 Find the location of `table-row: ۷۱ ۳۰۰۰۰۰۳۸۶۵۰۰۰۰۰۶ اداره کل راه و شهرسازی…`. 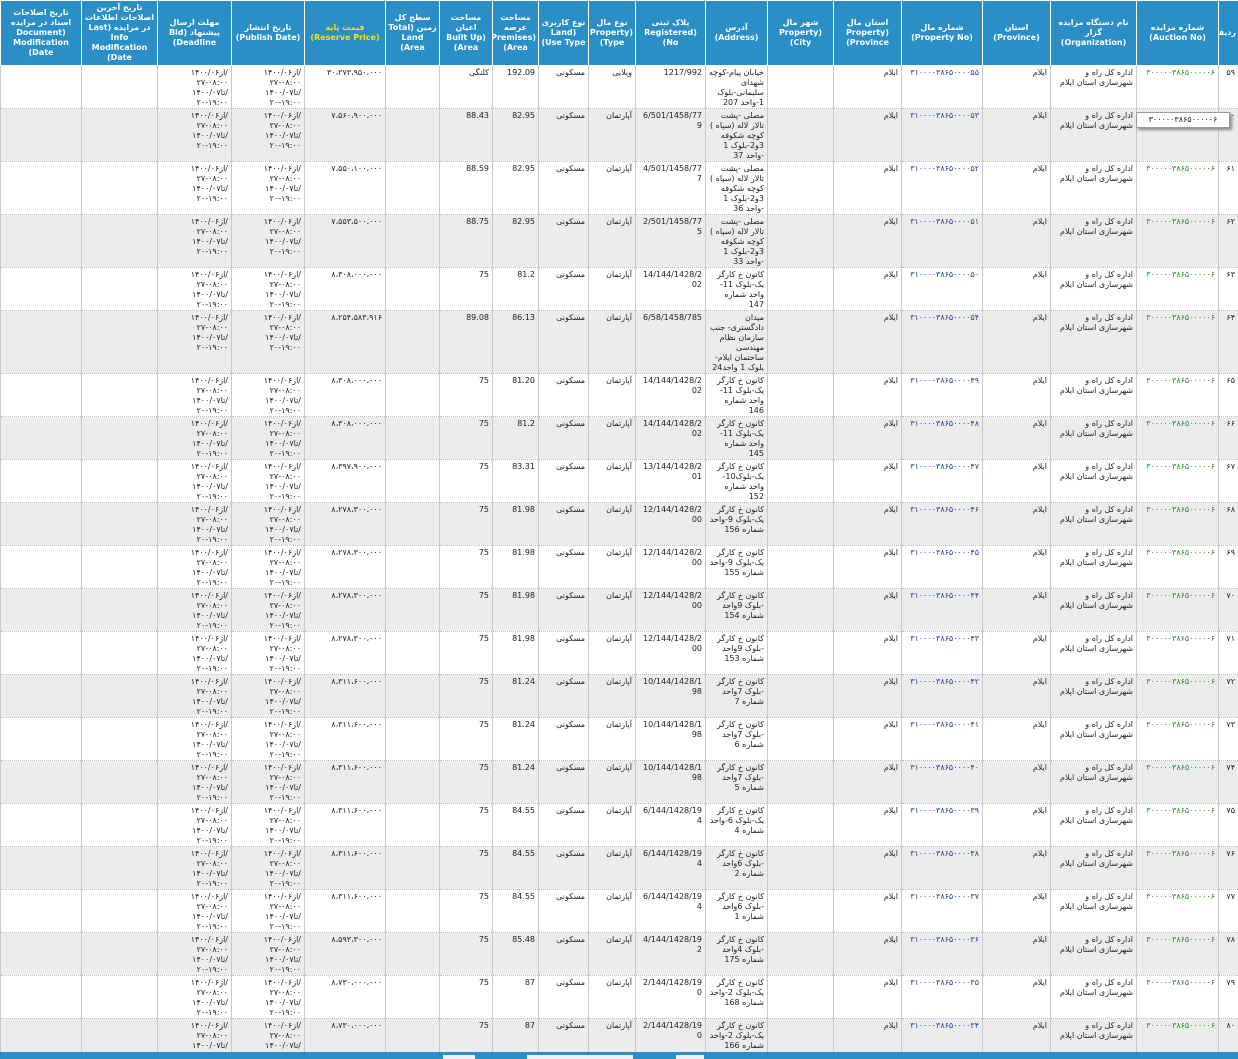

table-row: ۷۱ ۳۰۰۰۰۰۳۸۶۵۰۰۰۰۰۶ اداره کل راه و شهرسازی… is located at coordinates (619, 653).